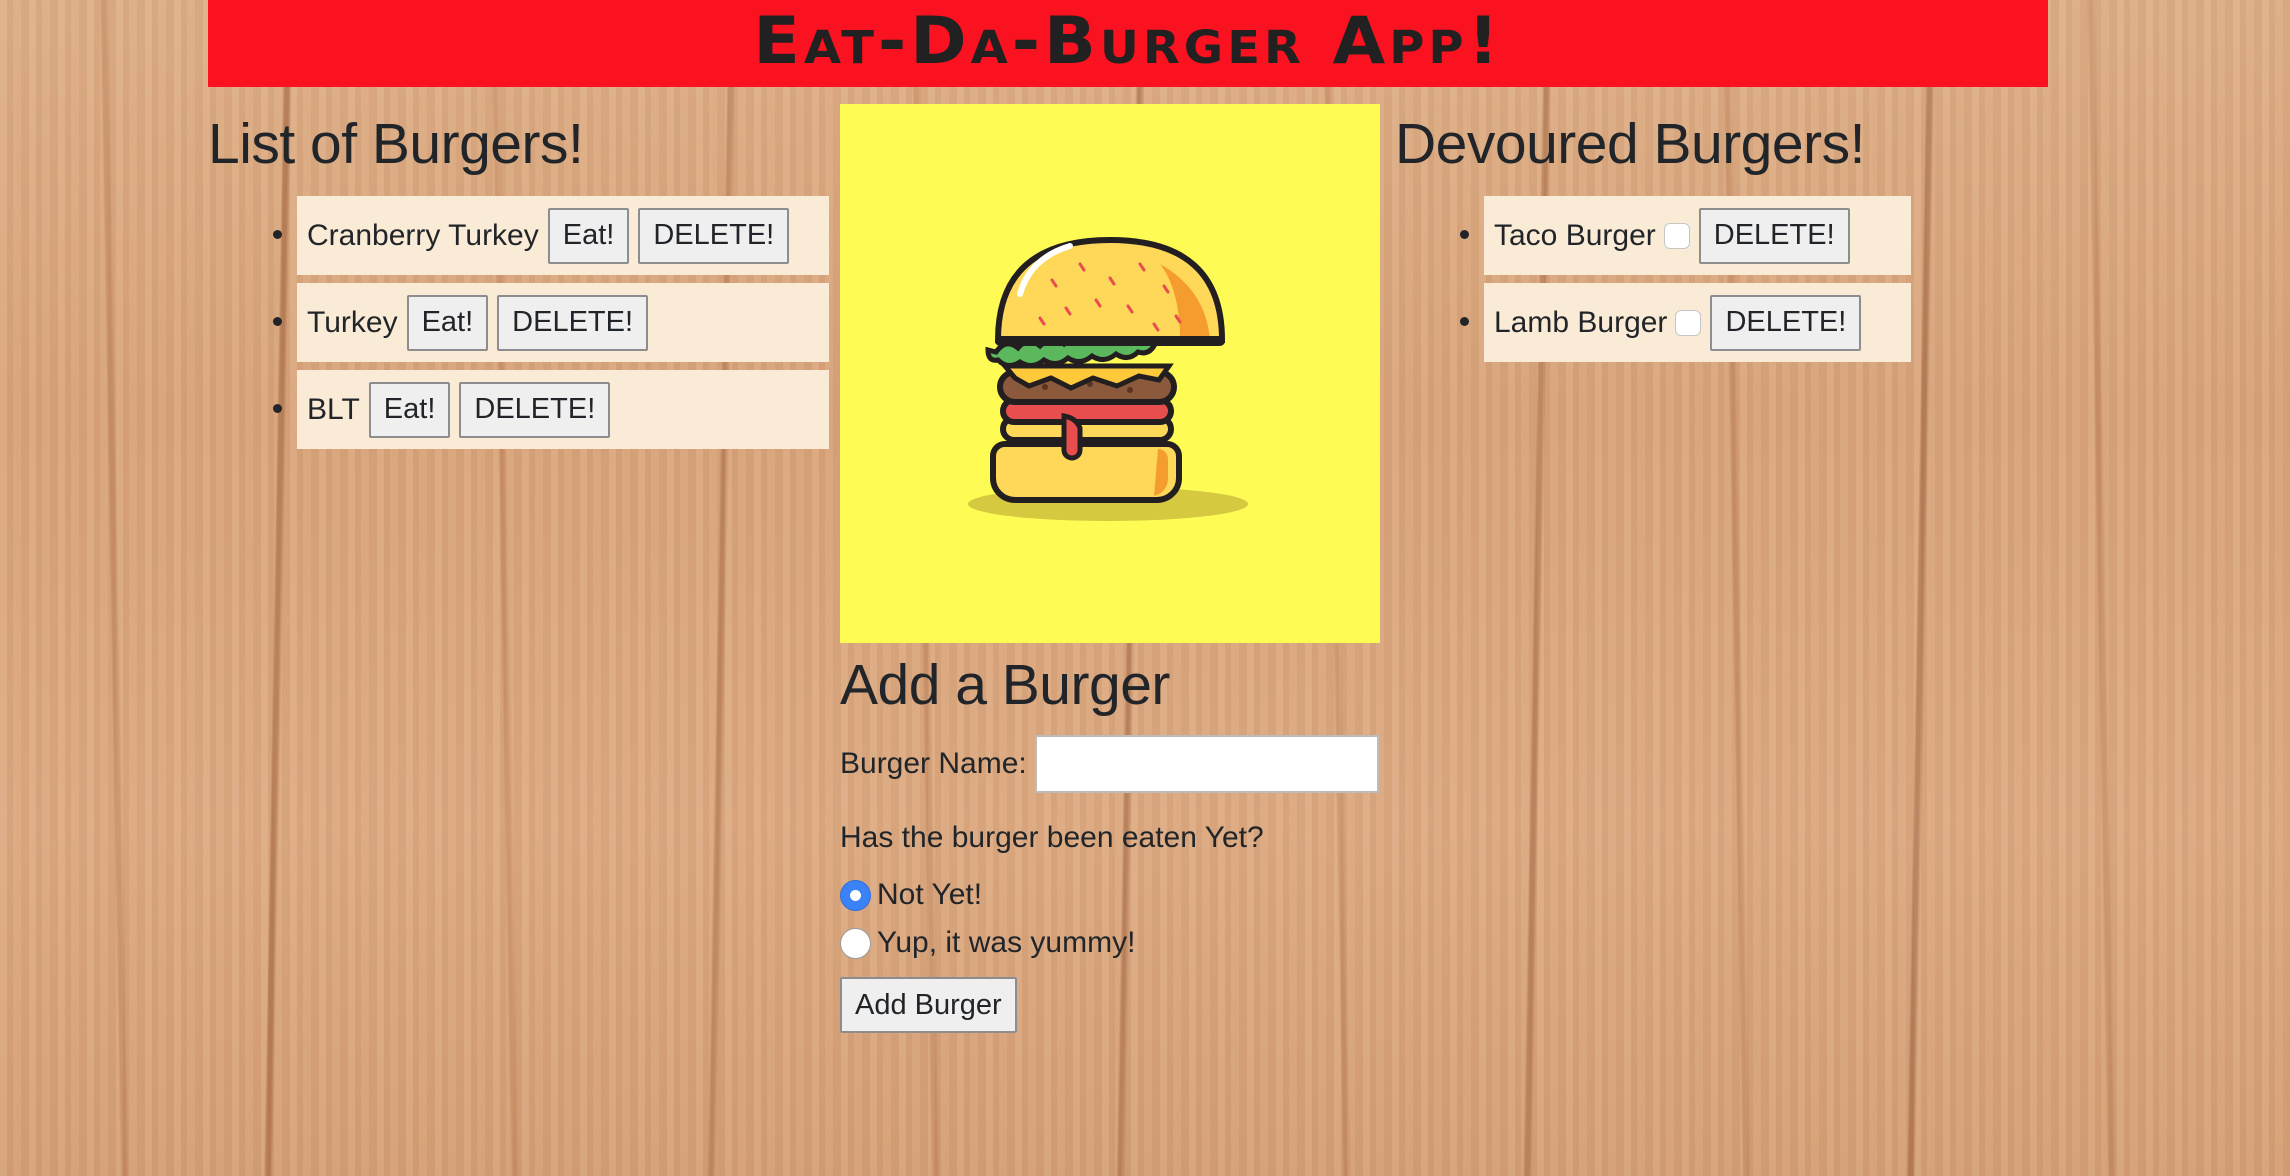 This screenshot has height=1176, width=2290. I want to click on burger-name: Cranberry Turkey, so click(423, 235).